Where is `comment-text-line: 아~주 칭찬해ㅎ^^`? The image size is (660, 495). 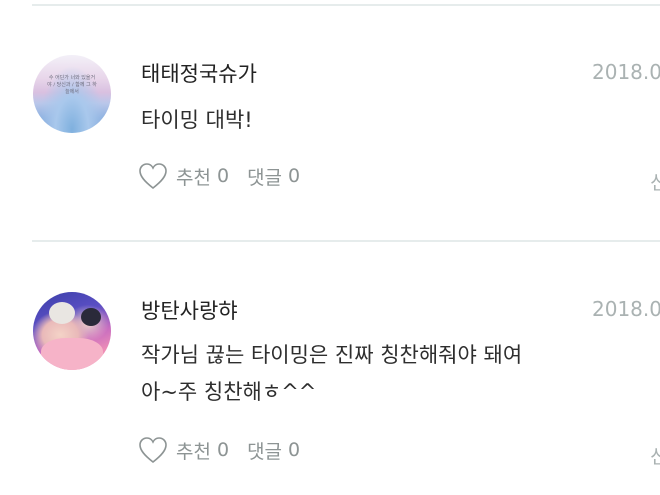 comment-text-line: 아~주 칭찬해ㅎ^^ is located at coordinates (229, 392).